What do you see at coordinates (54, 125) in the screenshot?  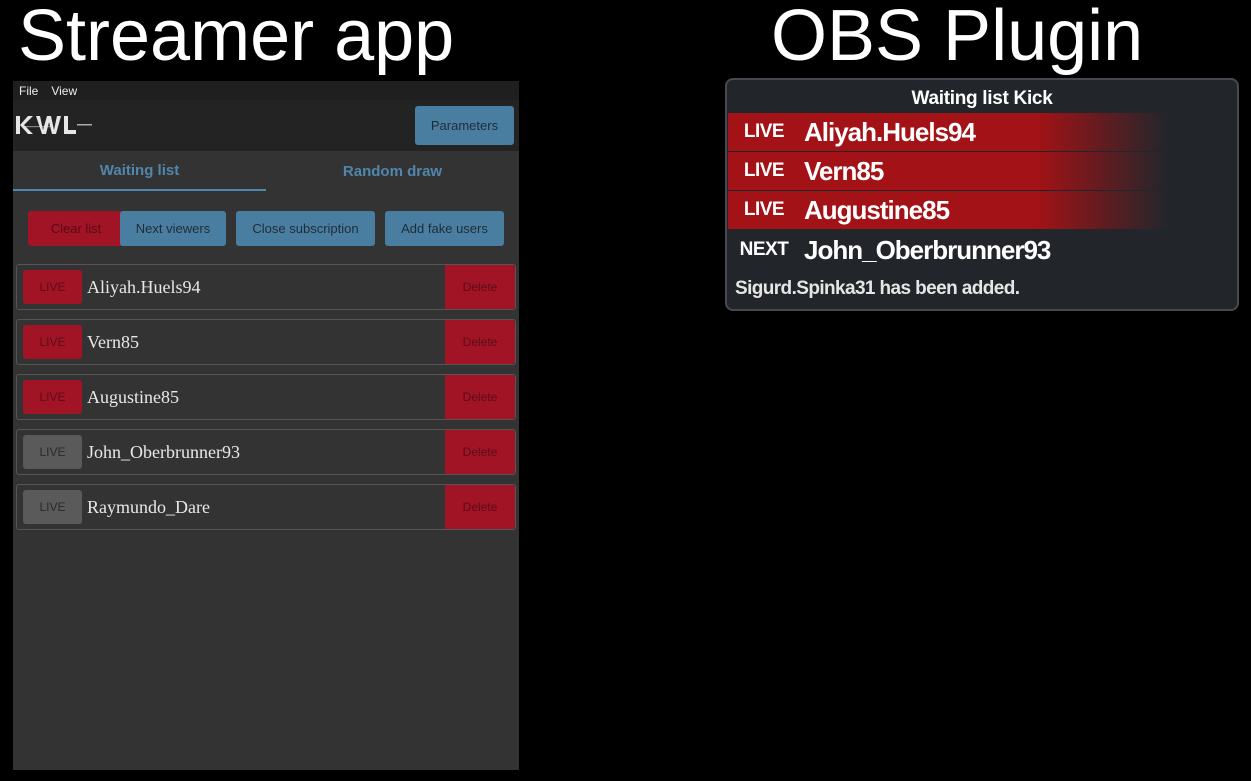 I see `kwl-logo-icon` at bounding box center [54, 125].